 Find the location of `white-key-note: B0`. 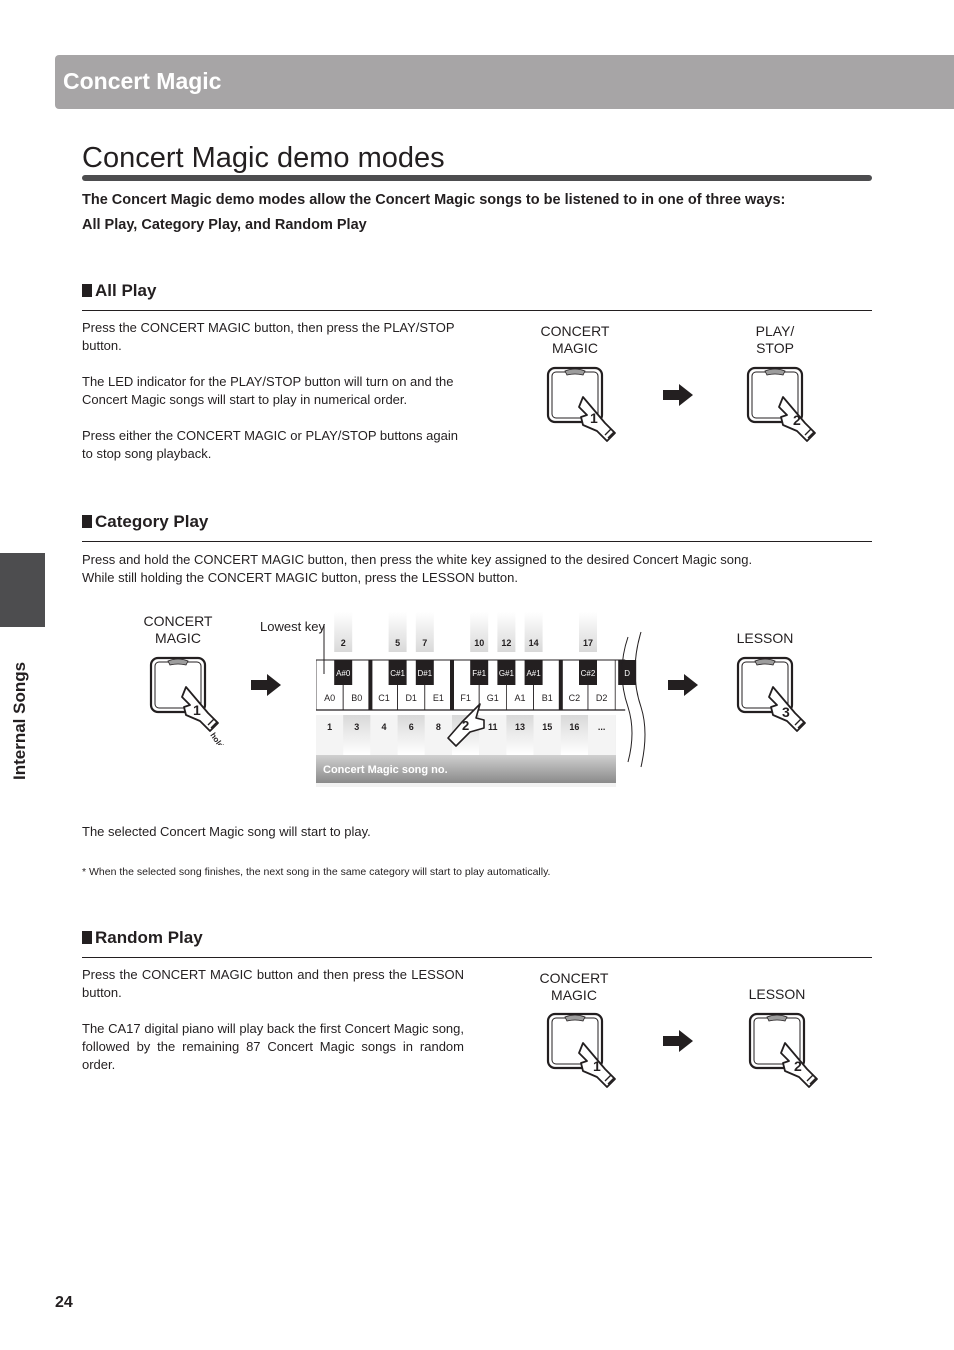

white-key-note: B0 is located at coordinates (356, 698).